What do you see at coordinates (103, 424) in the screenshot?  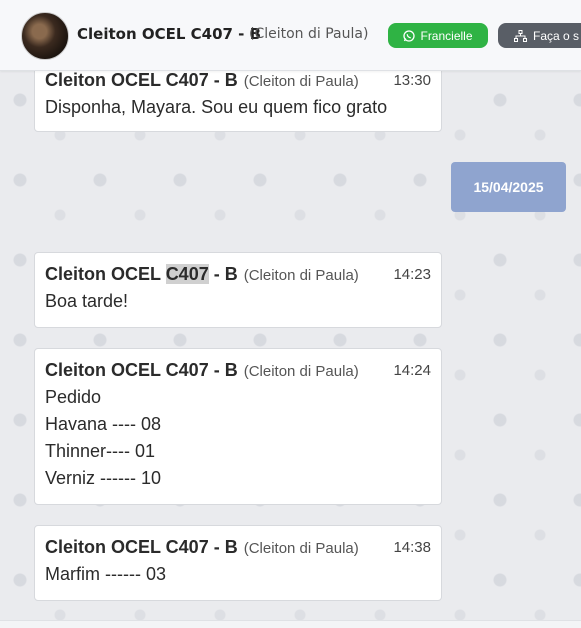 I see `message-text: Havana ---- 08` at bounding box center [103, 424].